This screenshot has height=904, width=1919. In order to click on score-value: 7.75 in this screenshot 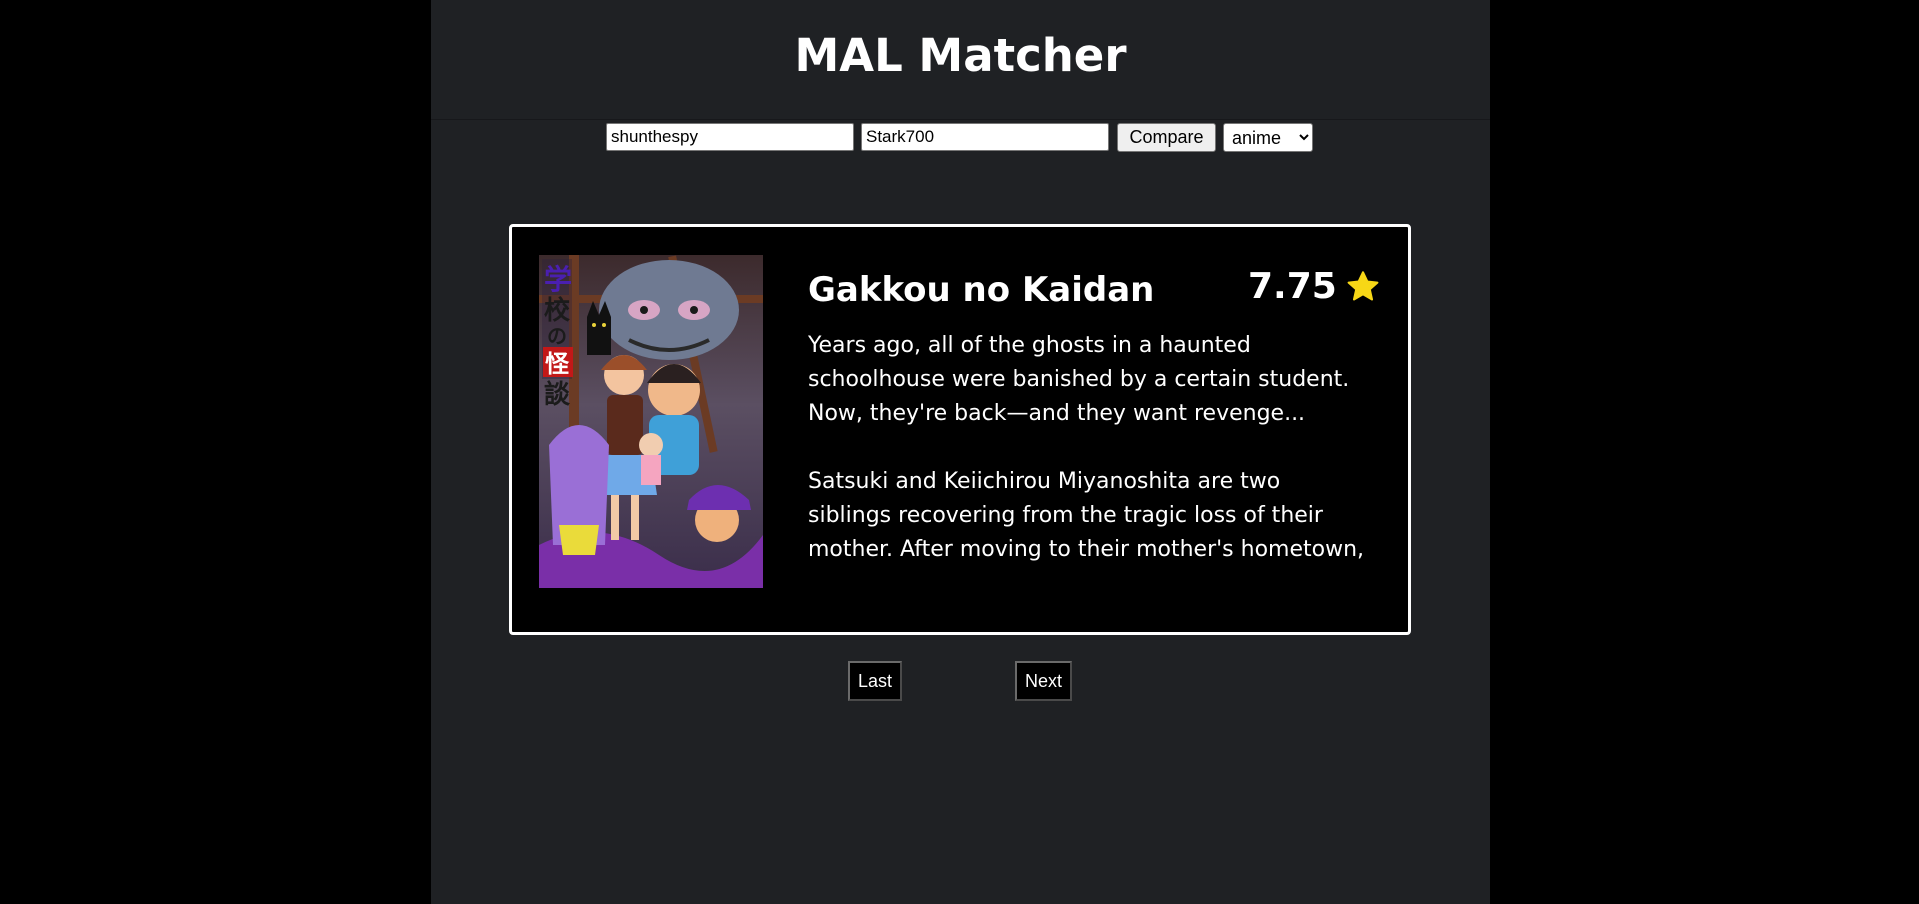, I will do `click(1292, 286)`.